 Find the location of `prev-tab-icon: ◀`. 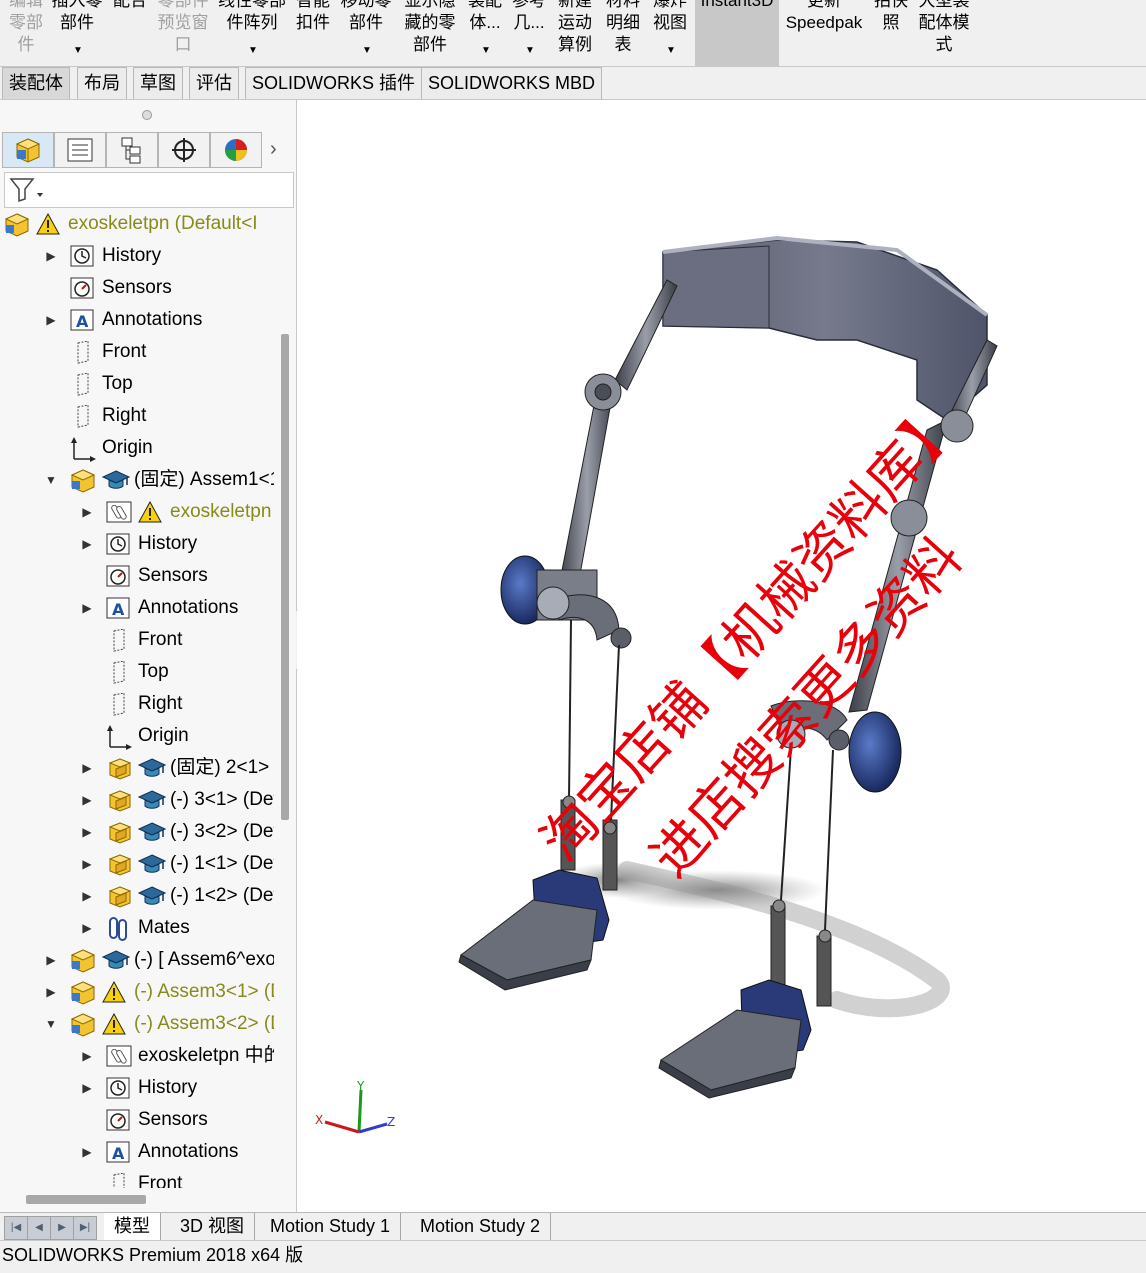

prev-tab-icon: ◀ is located at coordinates (39, 1228).